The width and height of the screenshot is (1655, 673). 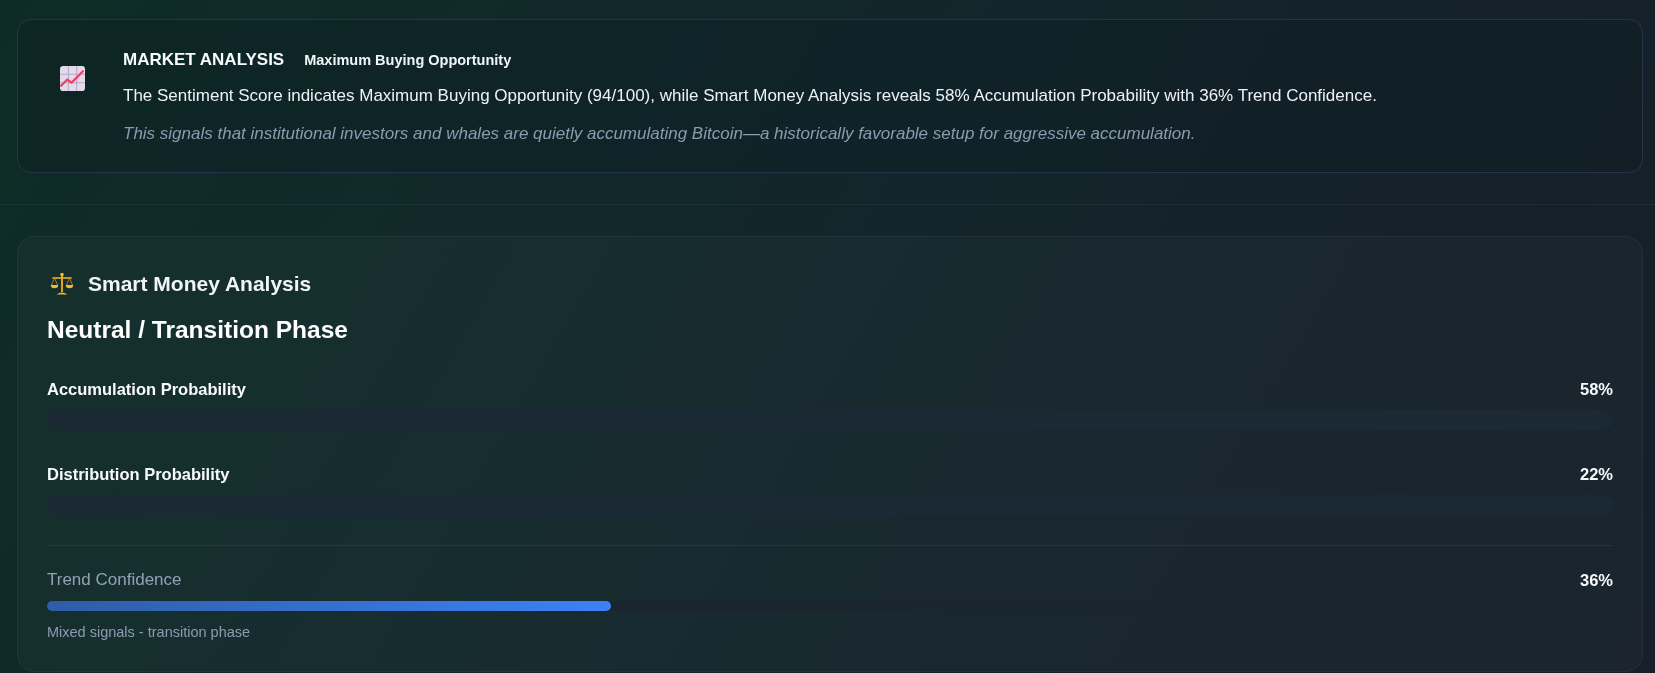 What do you see at coordinates (1596, 580) in the screenshot?
I see `meter-reading: 36%` at bounding box center [1596, 580].